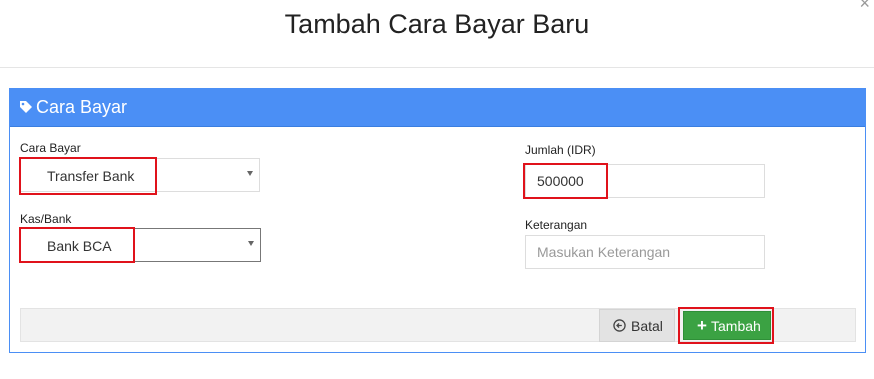 The image size is (874, 379). Describe the element at coordinates (702, 325) in the screenshot. I see `plus-icon: +` at that location.